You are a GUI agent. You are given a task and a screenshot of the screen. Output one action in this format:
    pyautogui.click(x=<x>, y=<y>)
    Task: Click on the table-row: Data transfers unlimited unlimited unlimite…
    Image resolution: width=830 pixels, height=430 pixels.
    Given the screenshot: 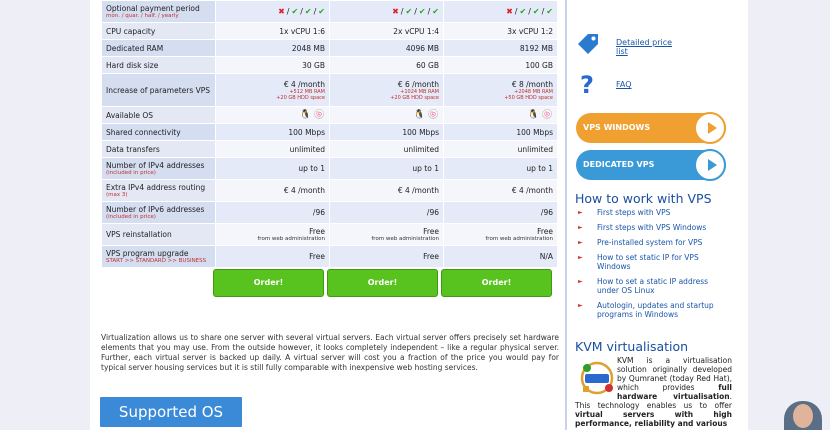 What is the action you would take?
    pyautogui.click(x=329, y=149)
    